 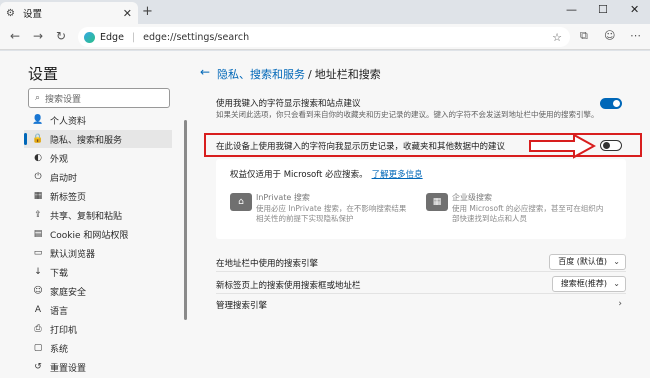 What do you see at coordinates (98, 272) in the screenshot?
I see `sidebar-item: ↓ 下载` at bounding box center [98, 272].